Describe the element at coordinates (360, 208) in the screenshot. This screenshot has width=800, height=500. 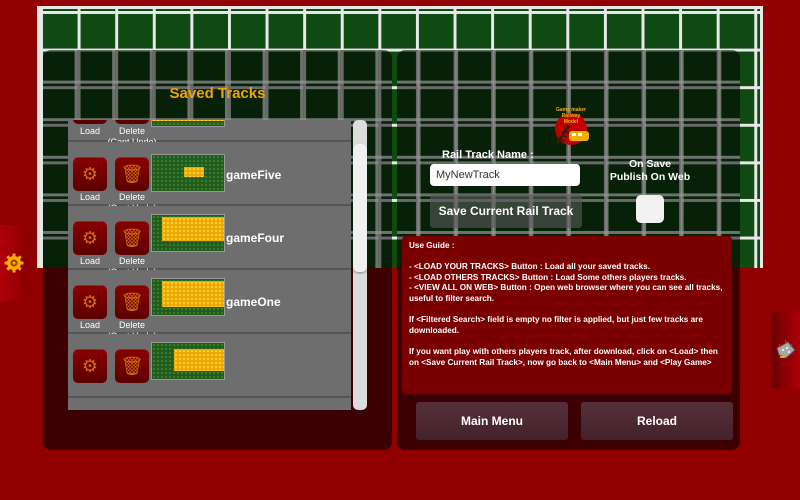
I see `scrollbar-thumb` at that location.